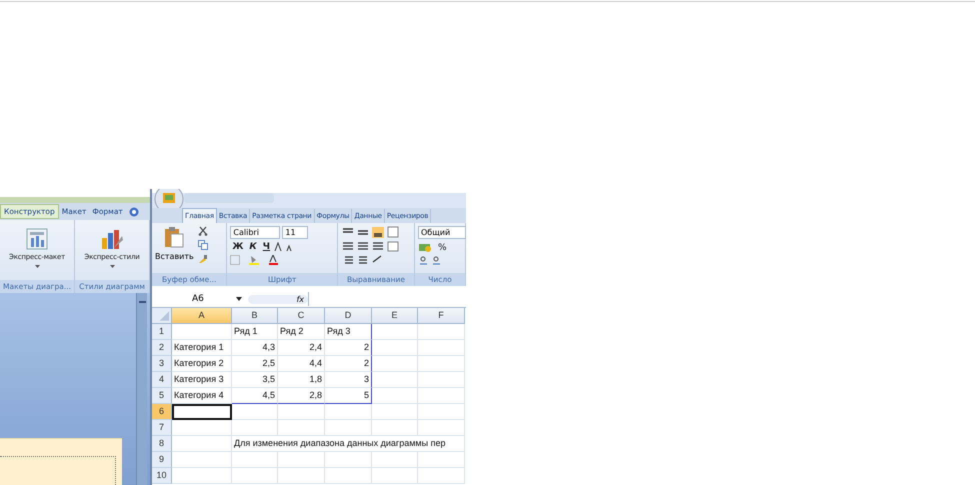 Image resolution: width=975 pixels, height=485 pixels. Describe the element at coordinates (162, 476) in the screenshot. I see `row-header: 10` at that location.